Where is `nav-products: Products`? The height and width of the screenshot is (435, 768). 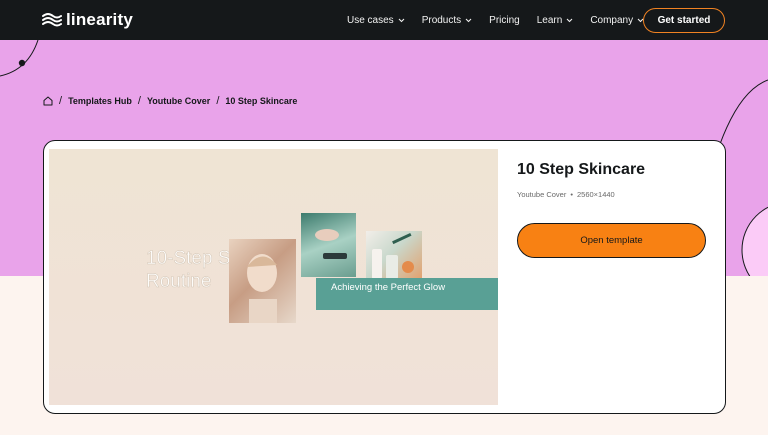 nav-products: Products is located at coordinates (447, 20).